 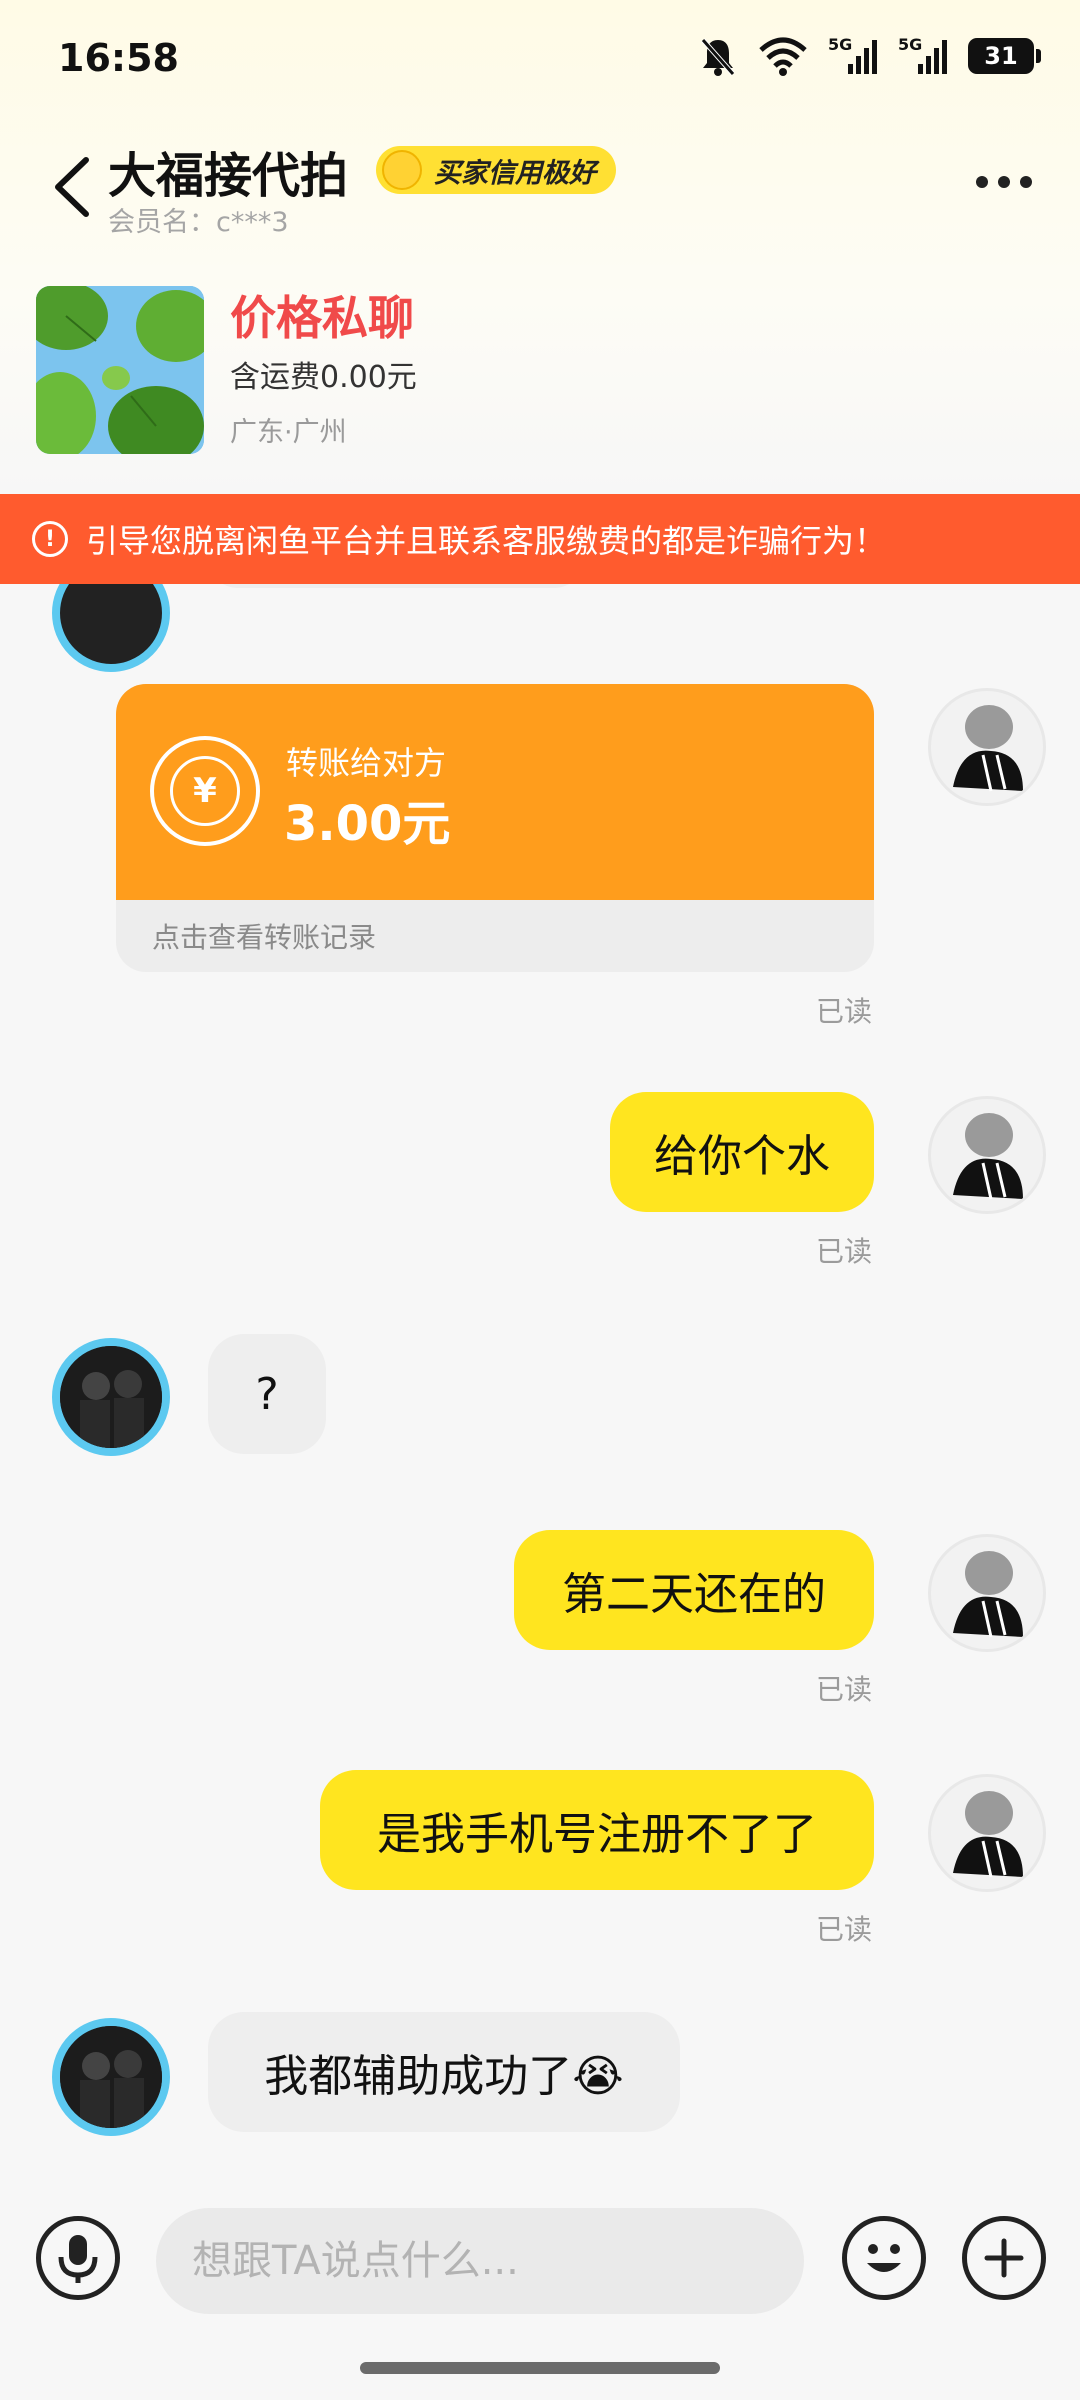 I want to click on microphone-icon, so click(x=78, y=2259).